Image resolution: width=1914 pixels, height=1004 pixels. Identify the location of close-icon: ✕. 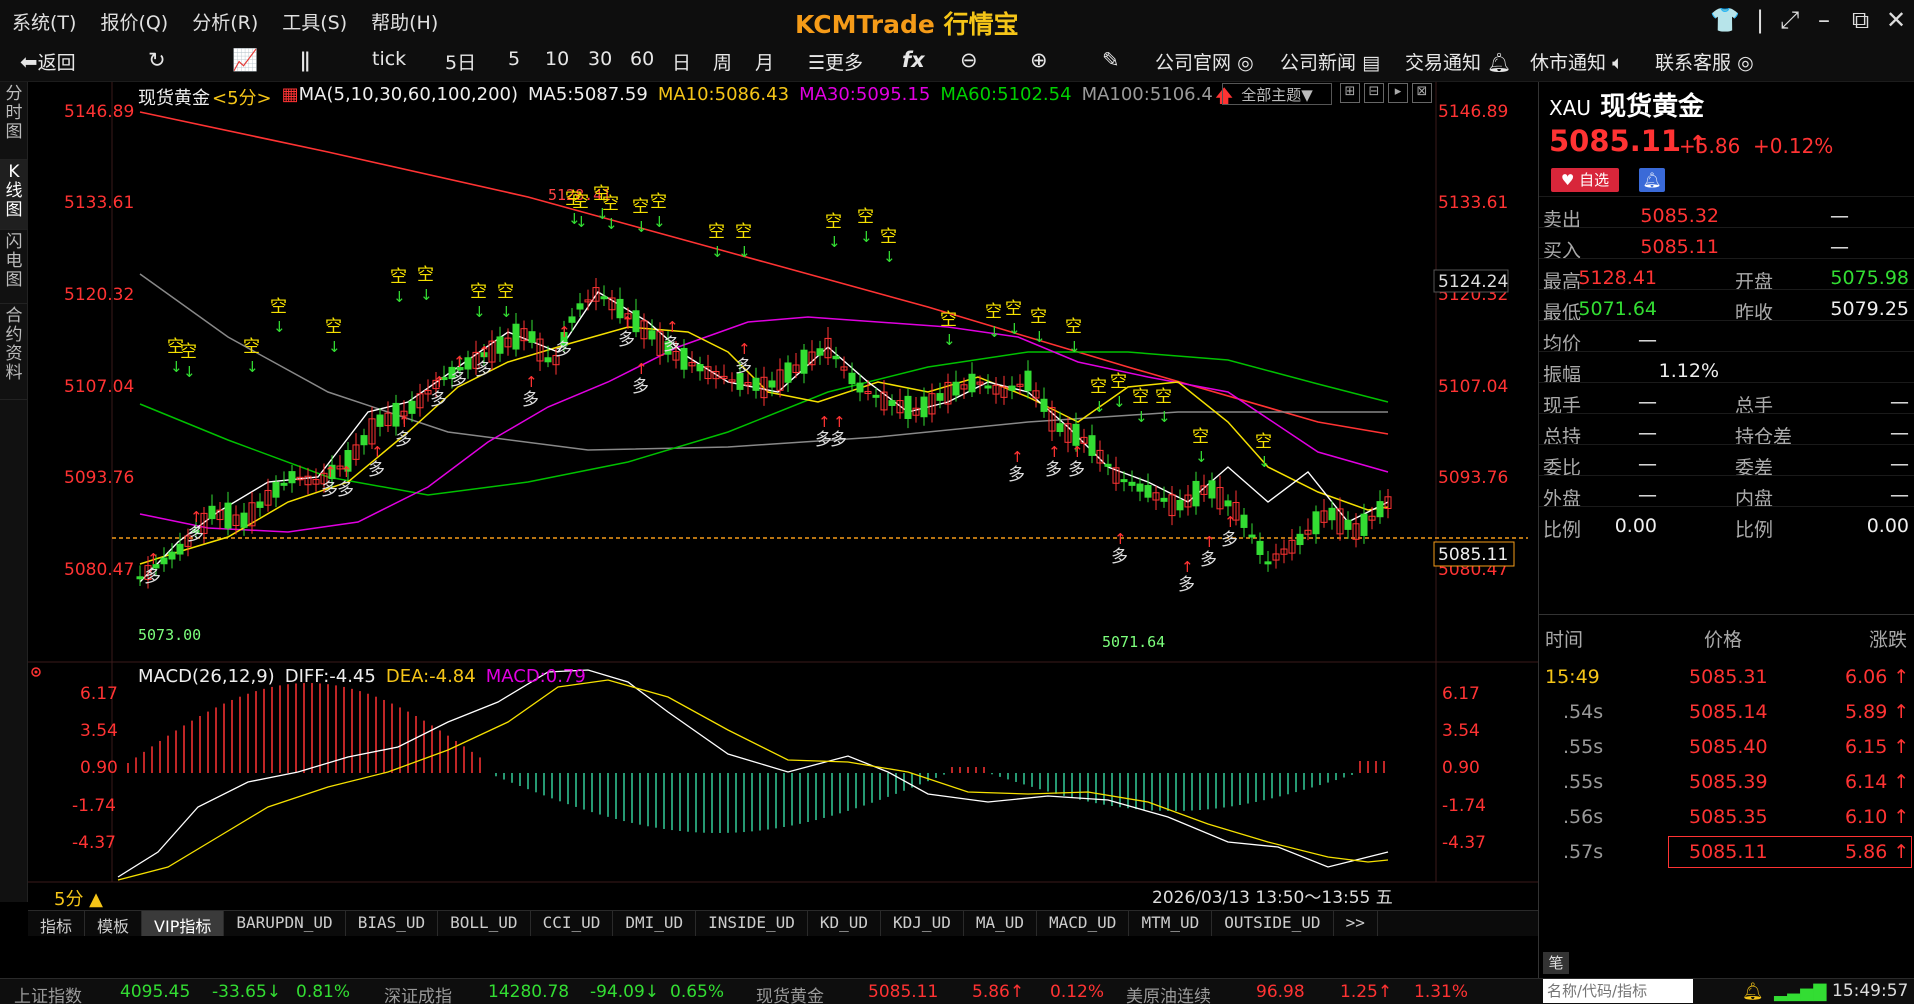
(1896, 20).